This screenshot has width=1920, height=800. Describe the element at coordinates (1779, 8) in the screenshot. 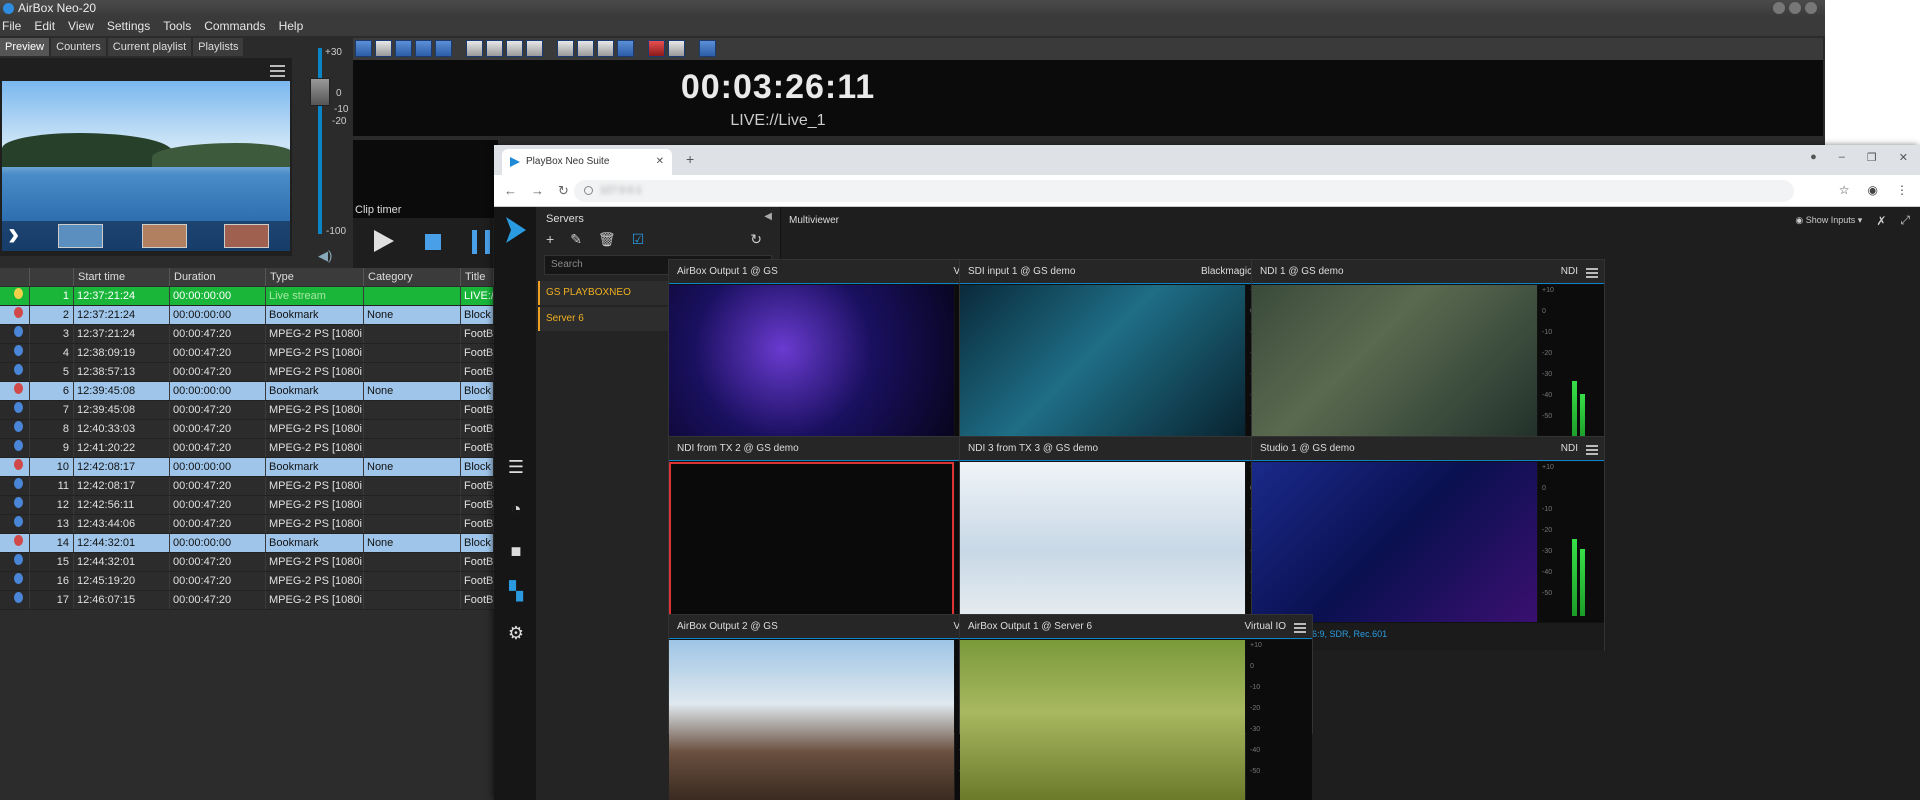

I see `minimize-icon` at that location.